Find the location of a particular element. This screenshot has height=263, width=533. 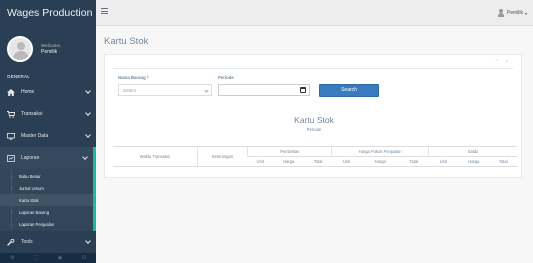

user-avatar-icon is located at coordinates (500, 13).